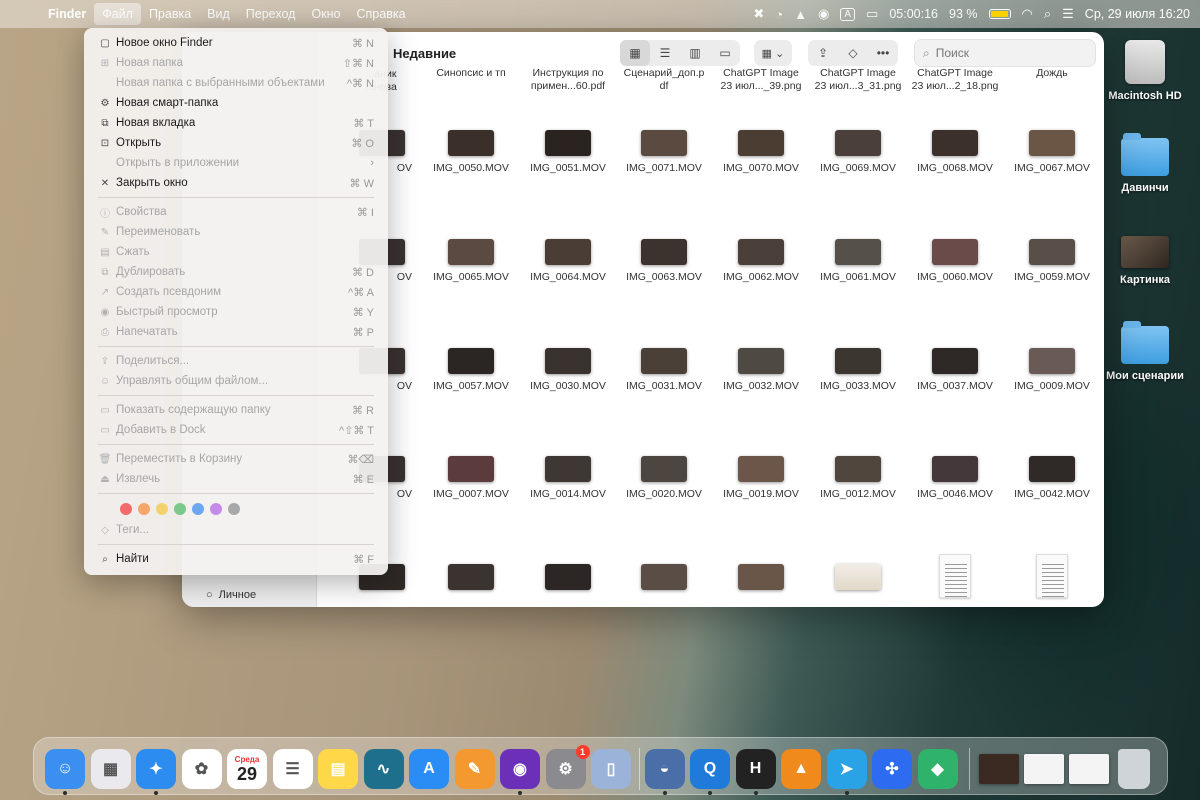 This screenshot has width=1200, height=800. I want to click on input-source-icon: A, so click(848, 14).